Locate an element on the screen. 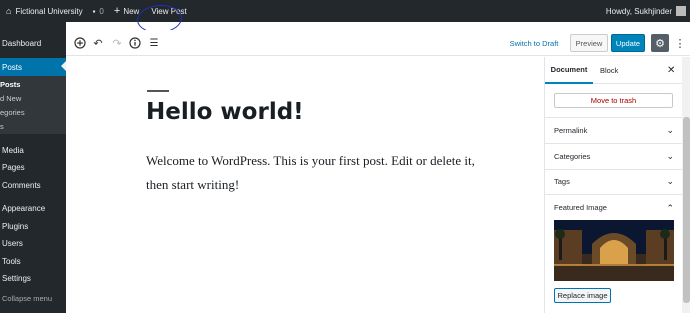 This screenshot has height=313, width=690. collapse-menu-label: Collapse menu is located at coordinates (27, 298).